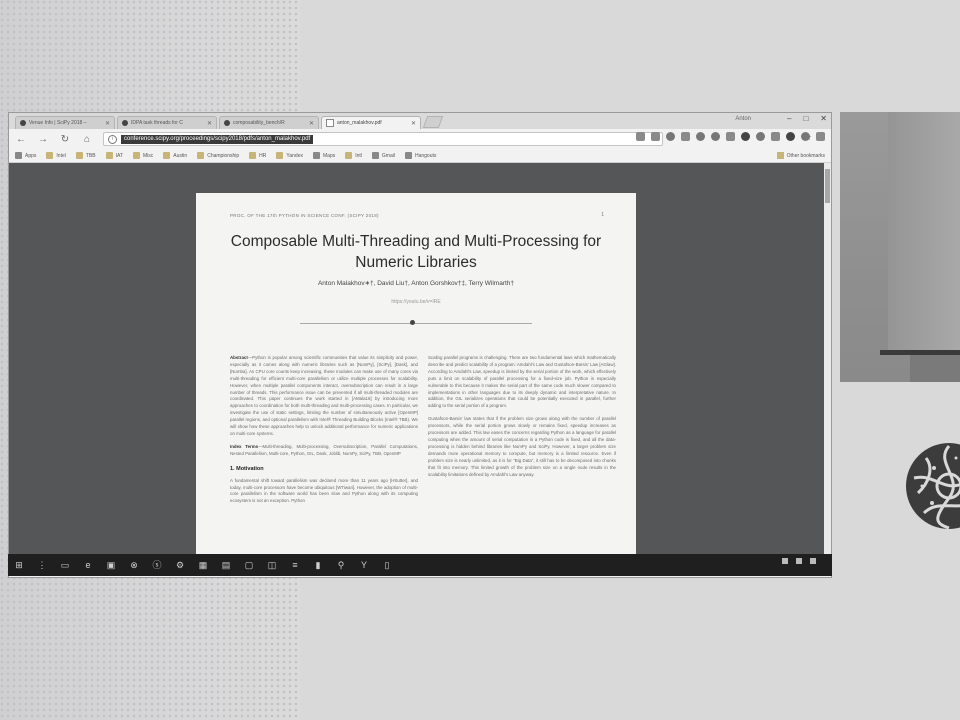 The height and width of the screenshot is (720, 960). I want to click on bookmark-label: Maps, so click(329, 155).